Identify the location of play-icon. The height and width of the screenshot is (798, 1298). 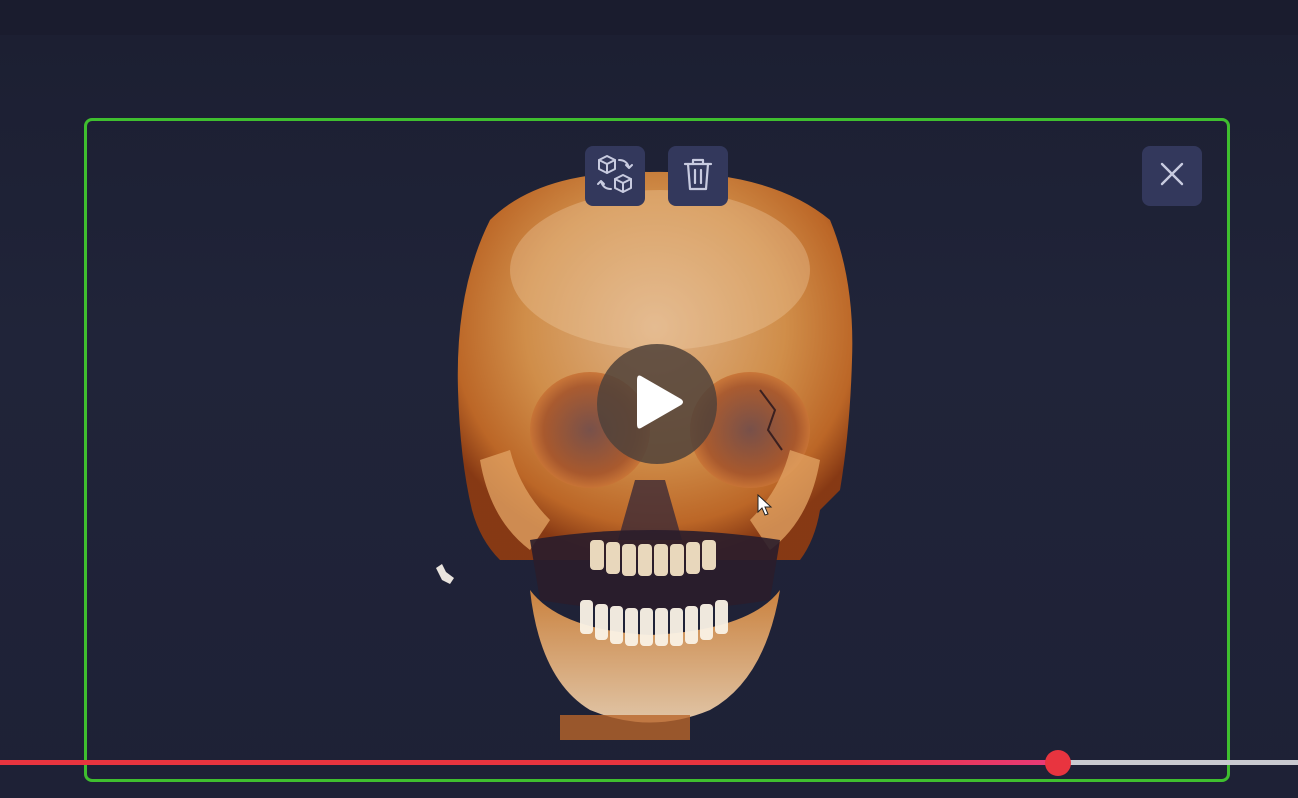
(657, 404).